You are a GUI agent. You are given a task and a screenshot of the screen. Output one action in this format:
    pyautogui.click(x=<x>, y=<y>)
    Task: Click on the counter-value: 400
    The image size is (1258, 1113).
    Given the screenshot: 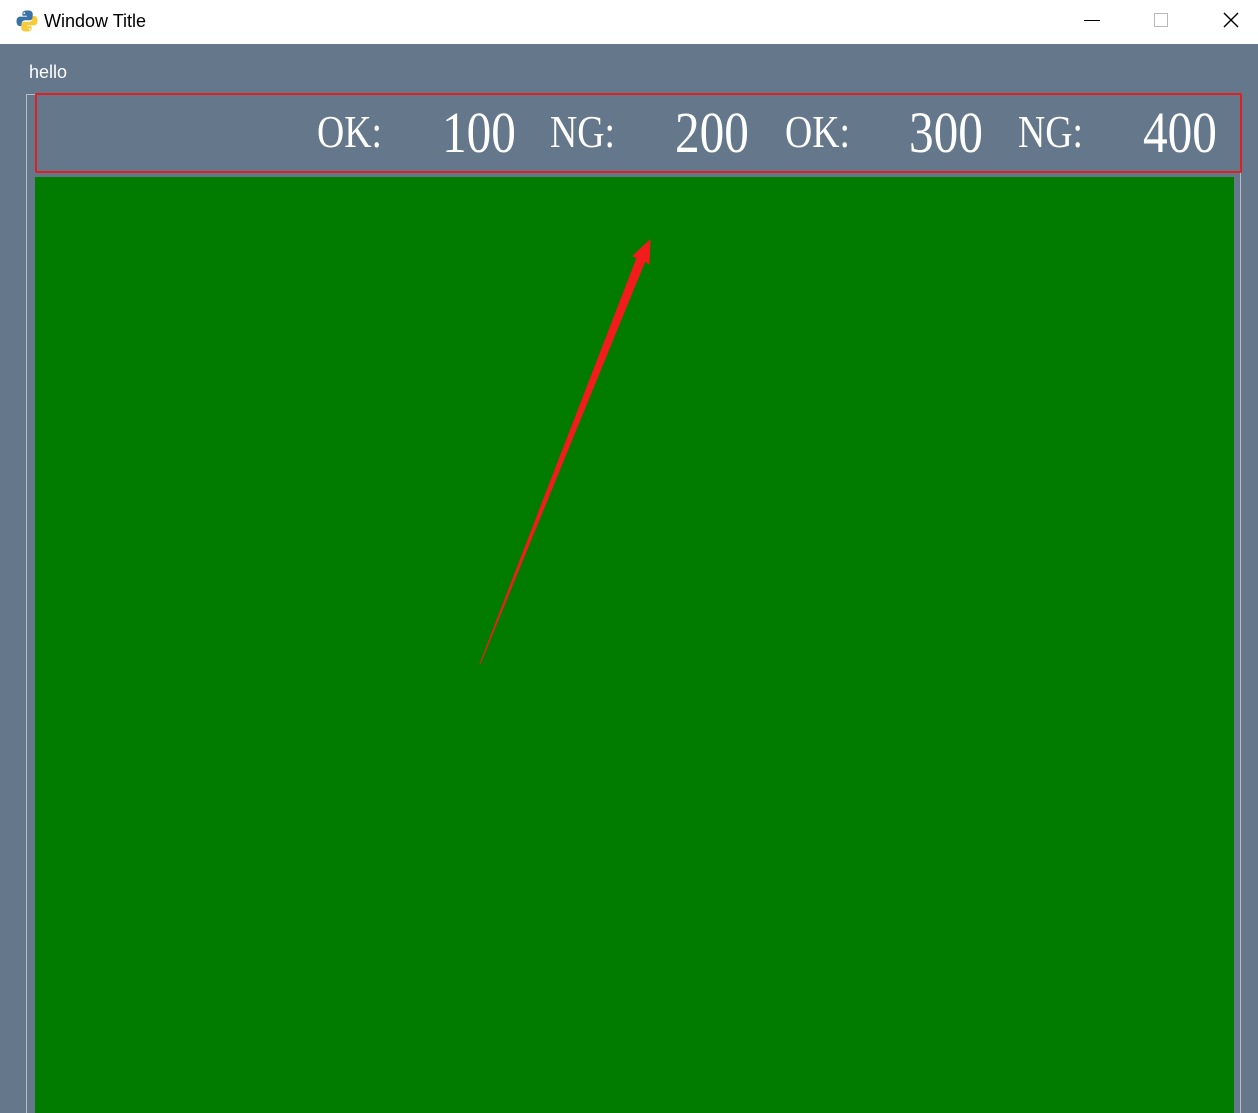 What is the action you would take?
    pyautogui.click(x=1180, y=132)
    